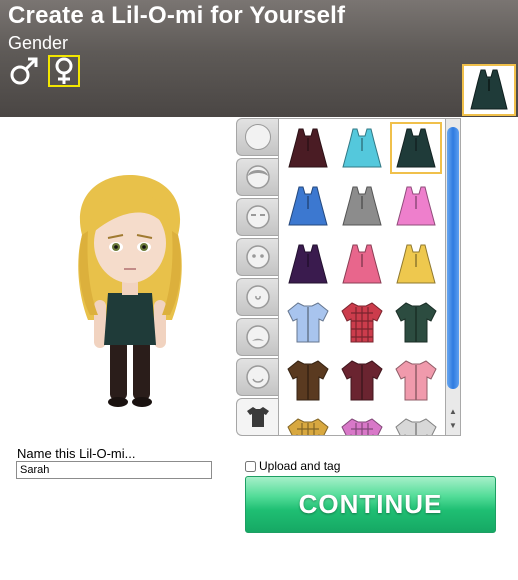  I want to click on tab-hair, so click(257, 177).